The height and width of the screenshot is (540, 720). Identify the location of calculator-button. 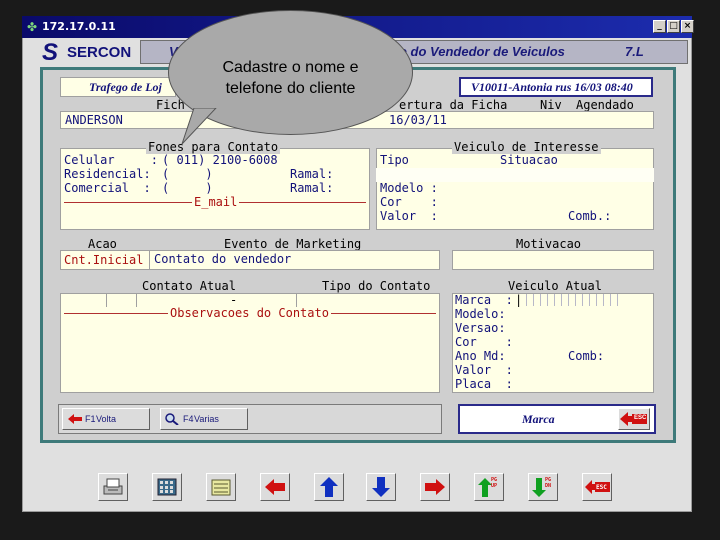
(167, 487).